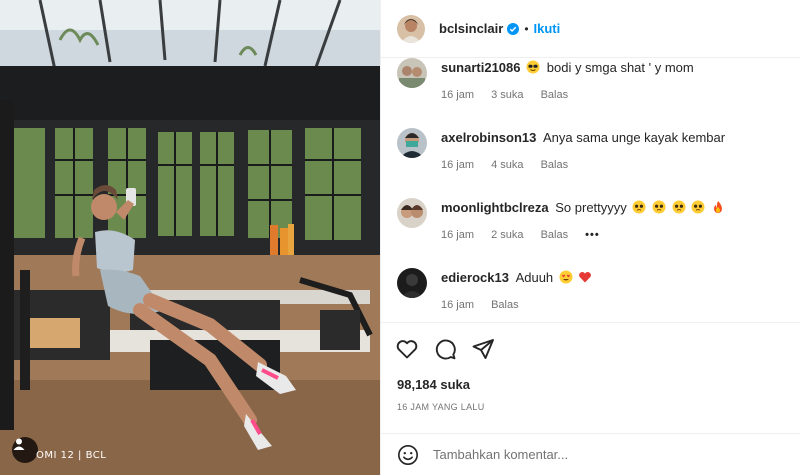  Describe the element at coordinates (547, 28) in the screenshot. I see `follow-button: Ikuti` at that location.